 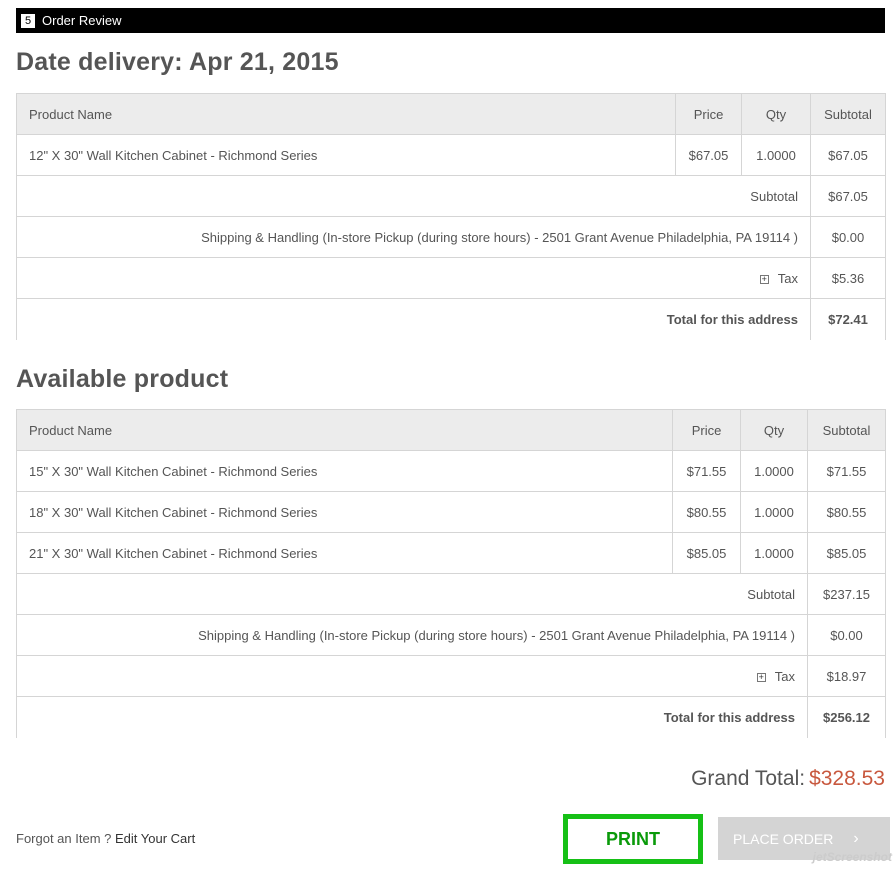 What do you see at coordinates (122, 379) in the screenshot?
I see `available-product-title: Available product` at bounding box center [122, 379].